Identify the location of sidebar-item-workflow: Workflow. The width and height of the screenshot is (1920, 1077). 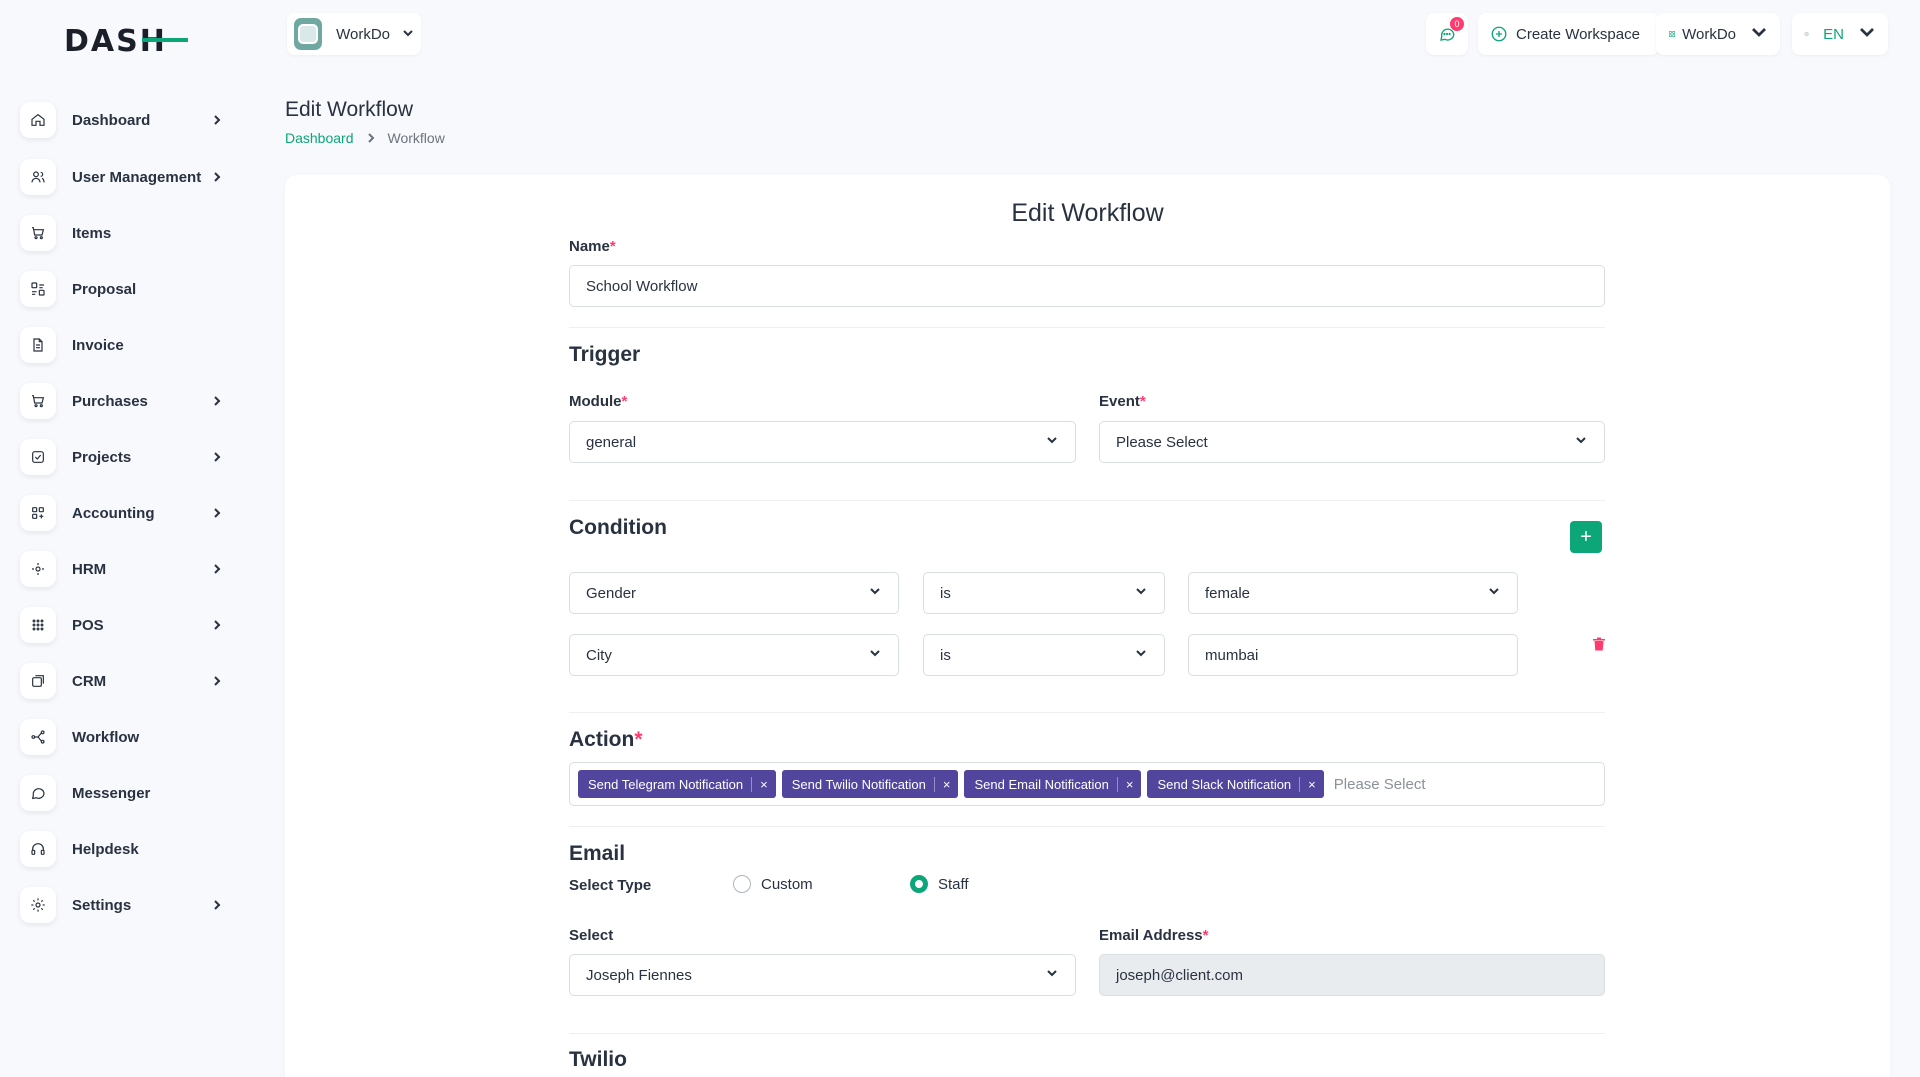
(125, 737).